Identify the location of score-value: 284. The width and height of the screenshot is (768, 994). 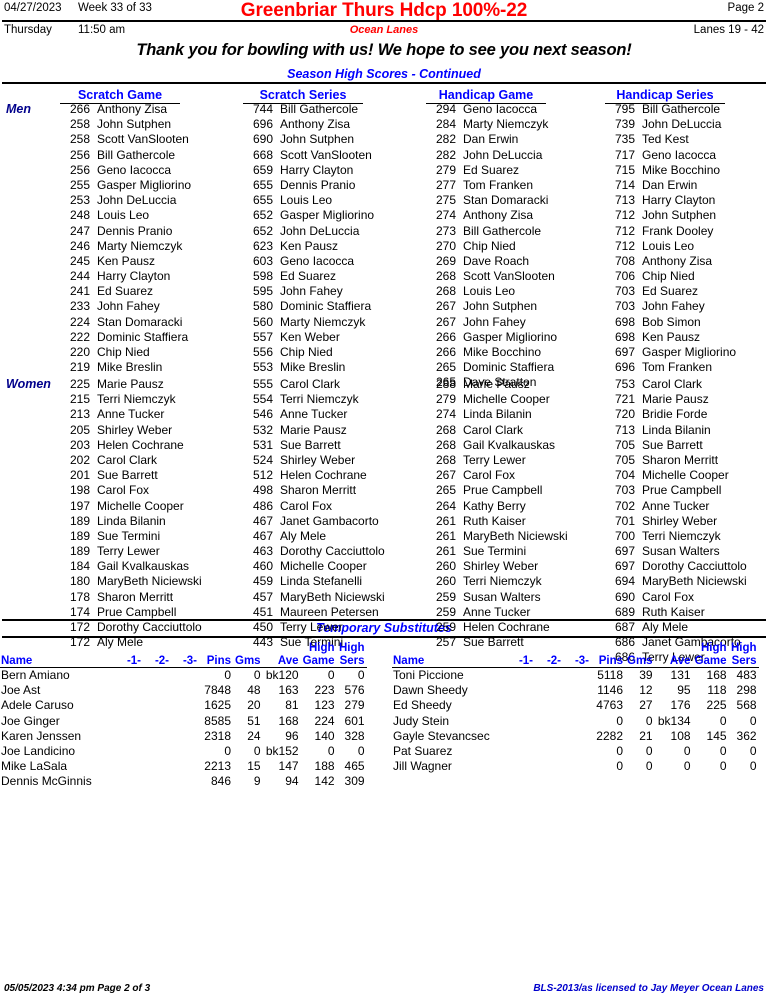
(445, 124).